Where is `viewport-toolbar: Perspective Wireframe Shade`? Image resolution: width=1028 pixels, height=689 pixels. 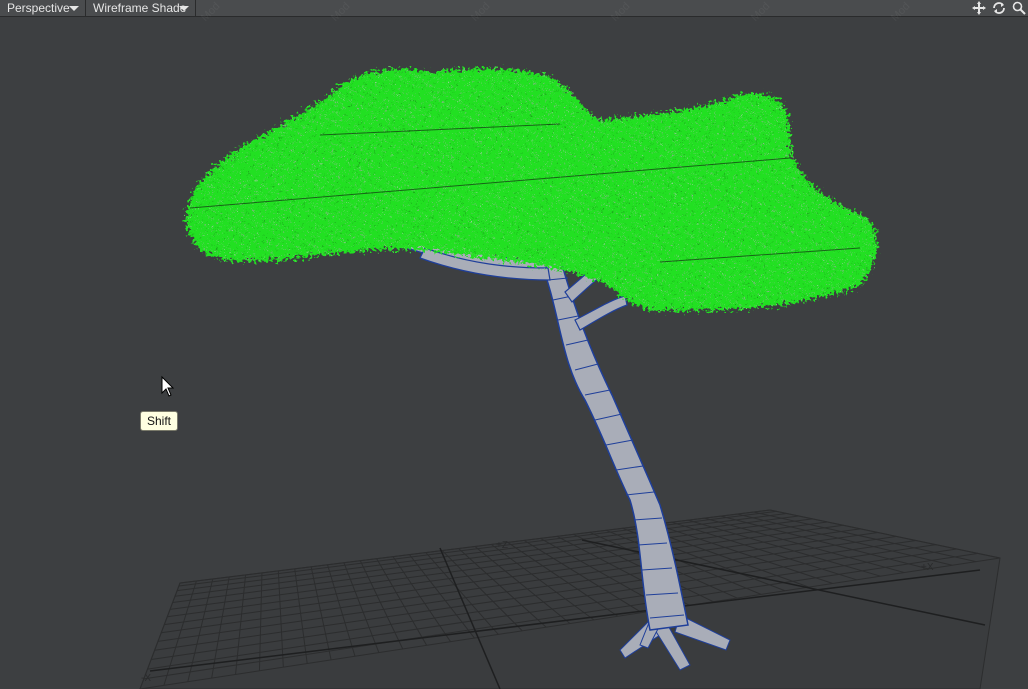 viewport-toolbar: Perspective Wireframe Shade is located at coordinates (514, 8).